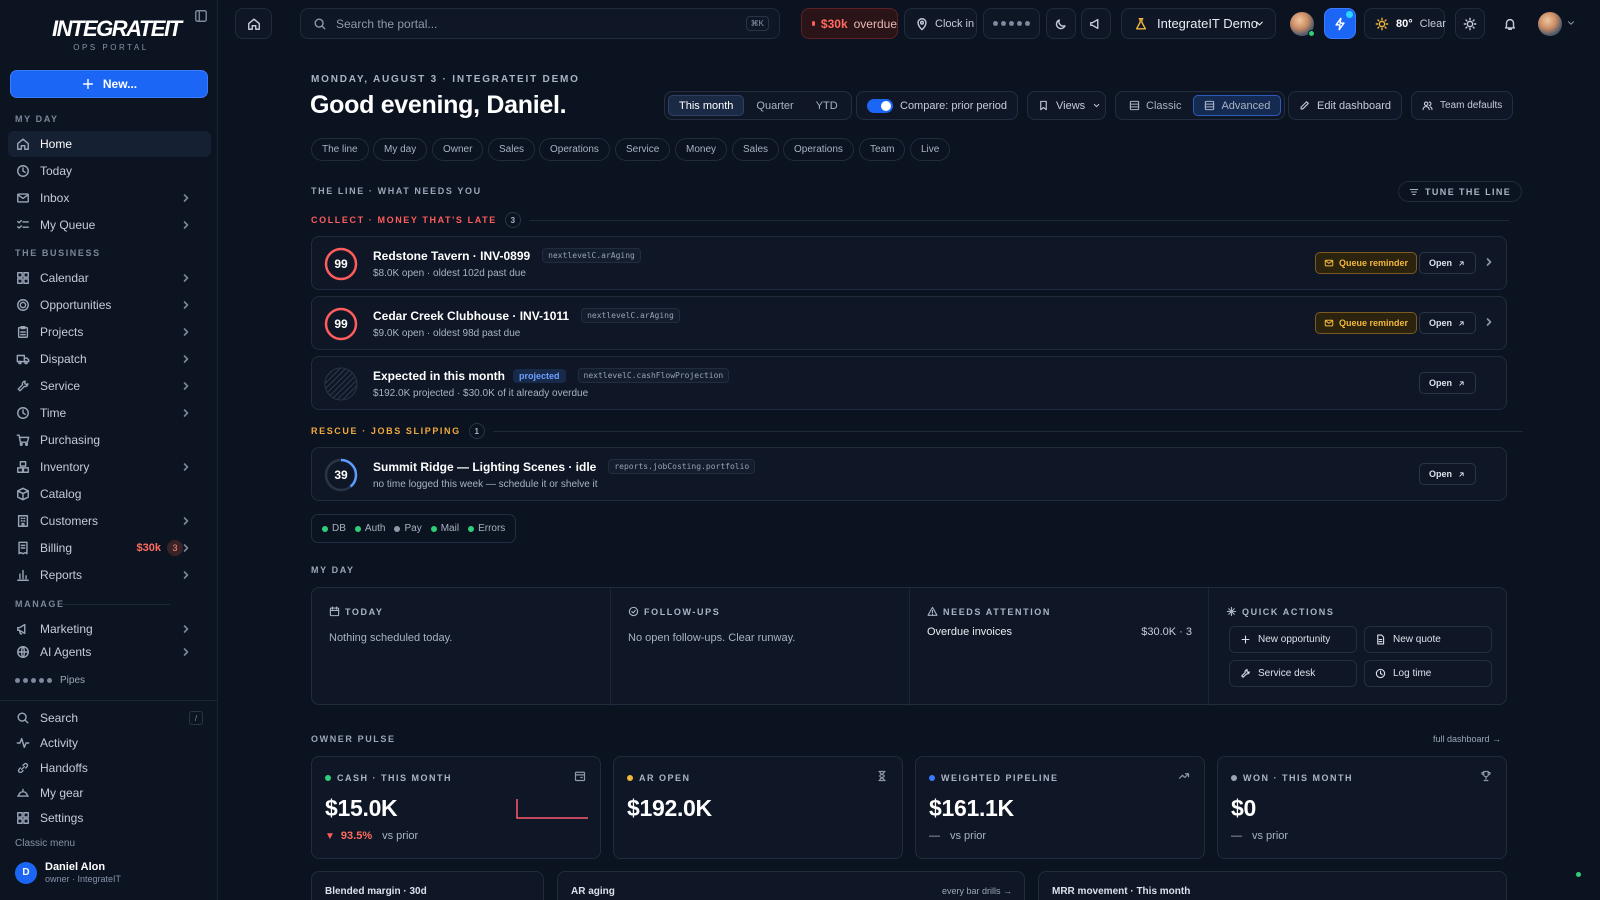 Image resolution: width=1600 pixels, height=900 pixels. I want to click on period-this-month: This month, so click(706, 105).